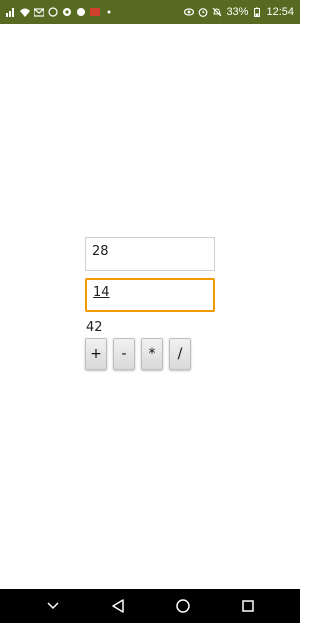 This screenshot has width=320, height=623. I want to click on alarm-icon, so click(203, 12).